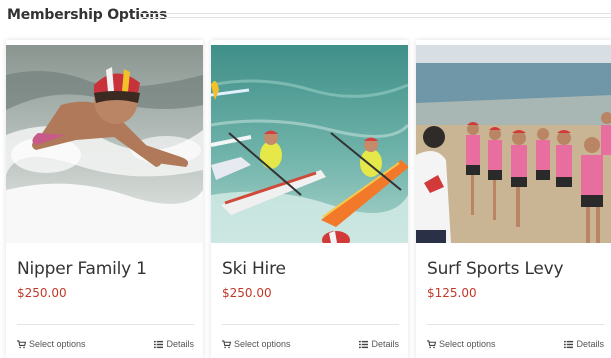  I want to click on section-header: Membership Options, so click(305, 16).